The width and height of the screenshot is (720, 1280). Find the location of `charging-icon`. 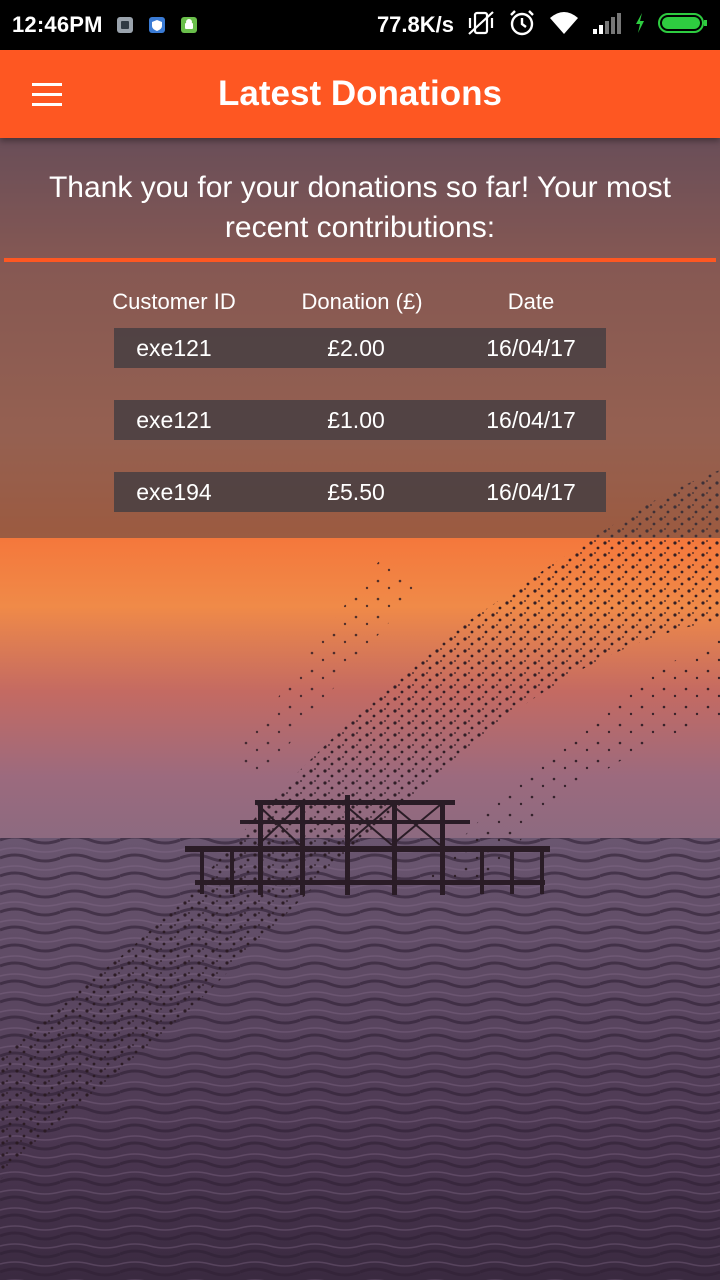

charging-icon is located at coordinates (640, 25).